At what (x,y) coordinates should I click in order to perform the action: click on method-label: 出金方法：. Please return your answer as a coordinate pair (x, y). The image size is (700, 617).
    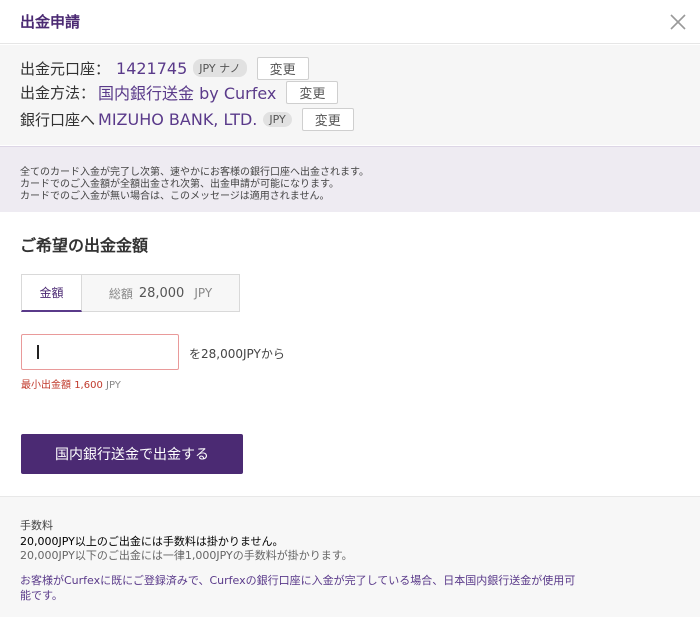
    Looking at the image, I should click on (58, 92).